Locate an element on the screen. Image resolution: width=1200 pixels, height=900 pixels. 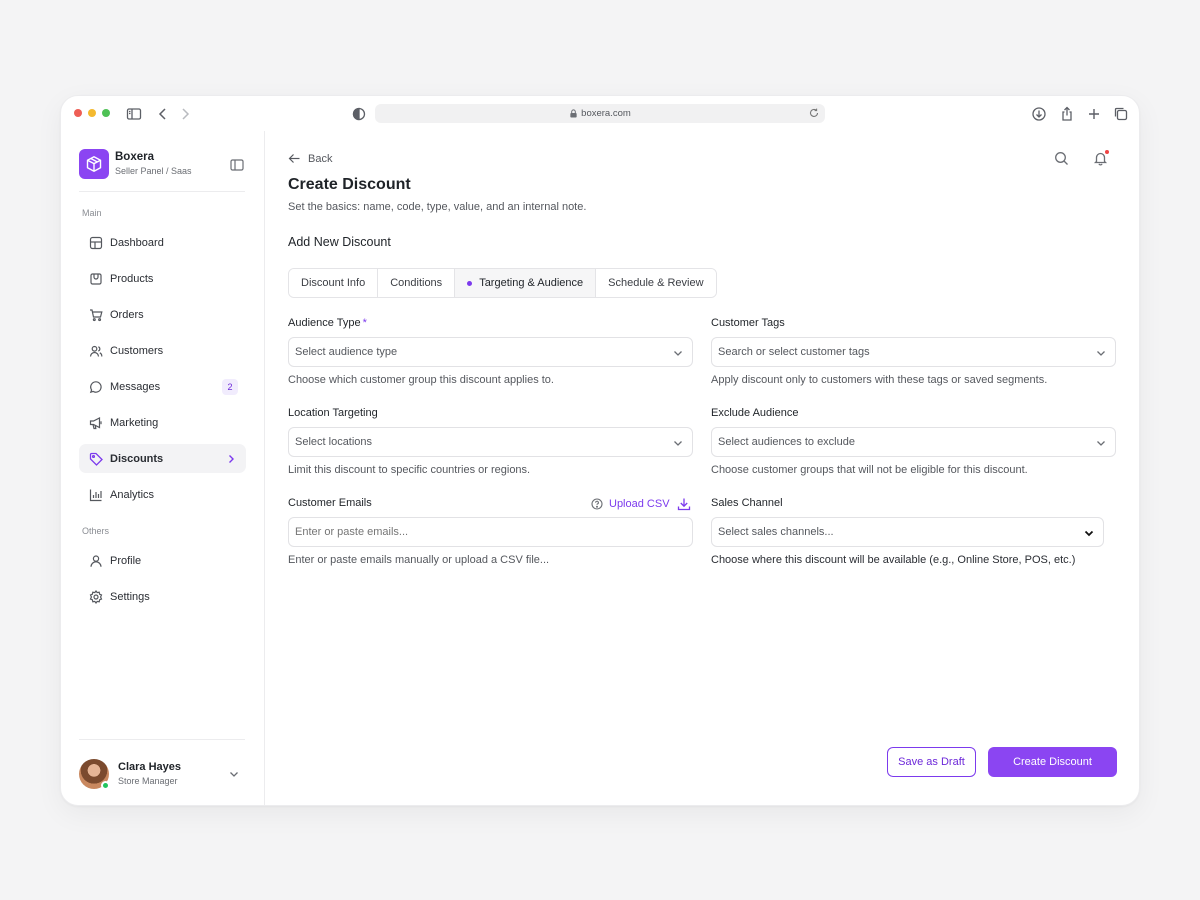
notification-dot is located at coordinates (1107, 152).